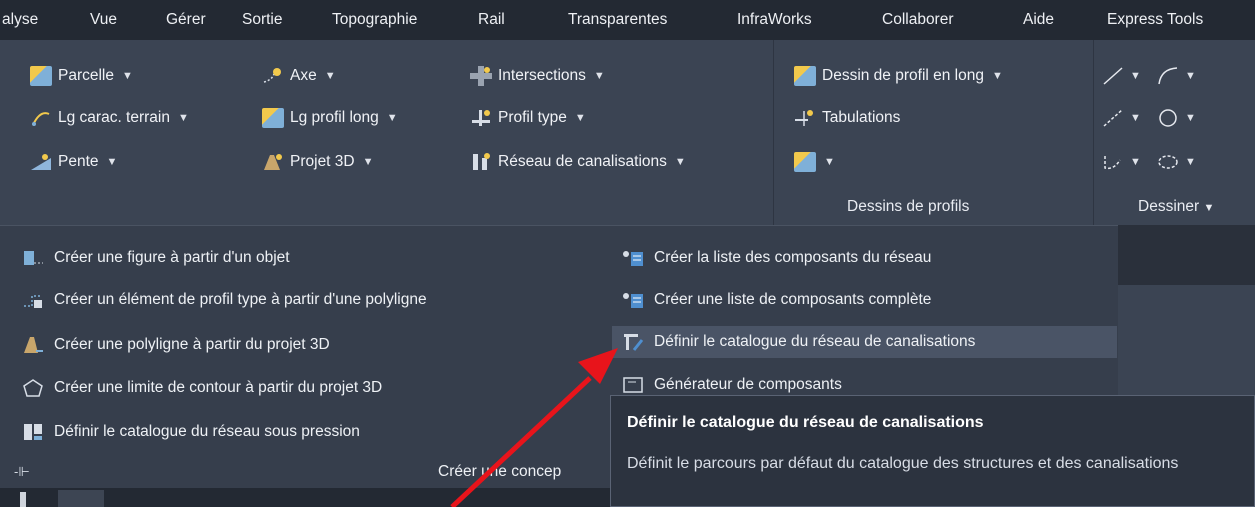 This screenshot has height=507, width=1255. What do you see at coordinates (41, 118) in the screenshot?
I see `feature-line-icon` at bounding box center [41, 118].